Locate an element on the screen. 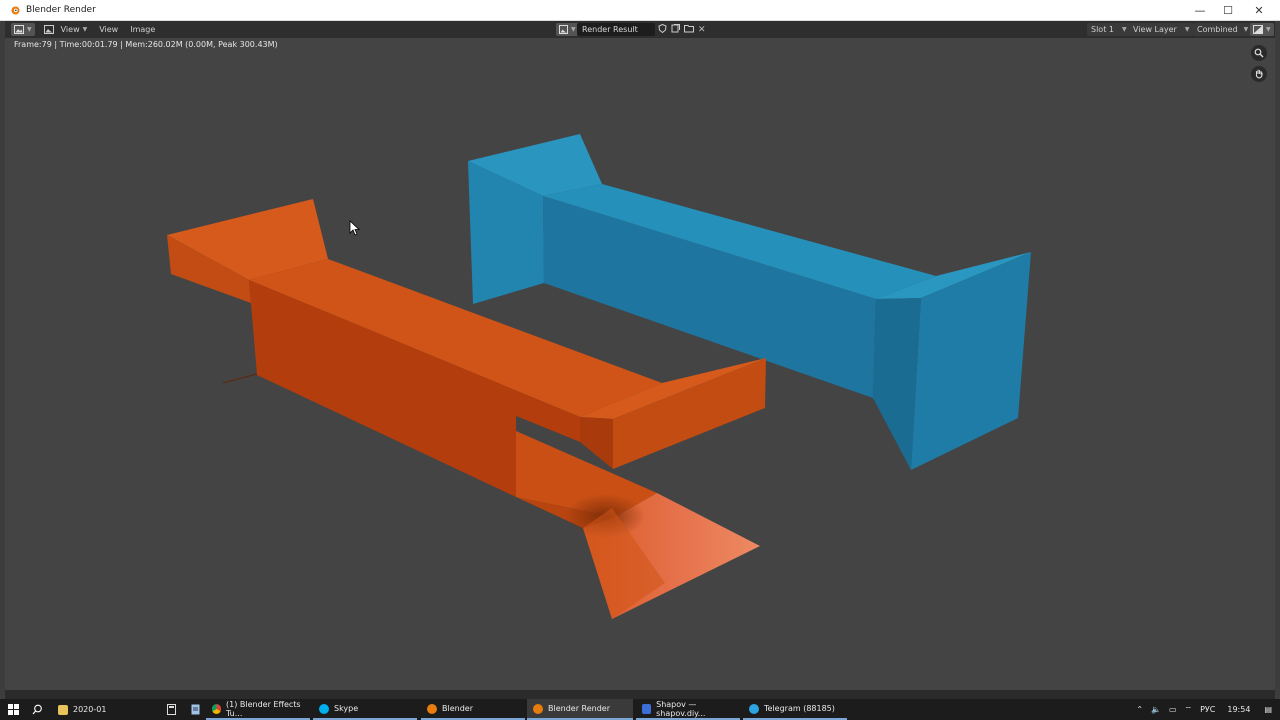  taskbar-item-label: Blender Render is located at coordinates (579, 708).